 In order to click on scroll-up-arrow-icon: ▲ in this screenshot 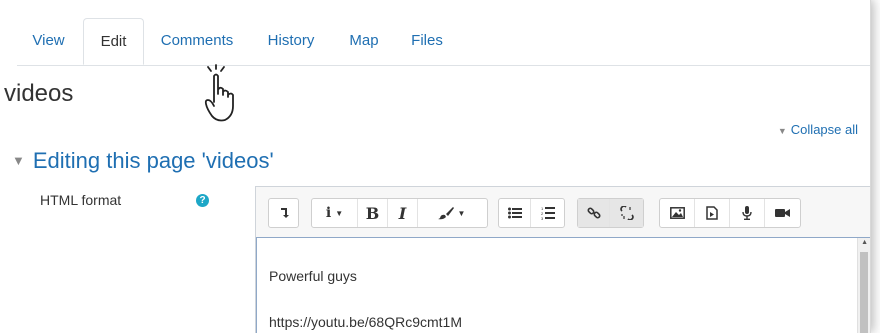, I will do `click(864, 242)`.